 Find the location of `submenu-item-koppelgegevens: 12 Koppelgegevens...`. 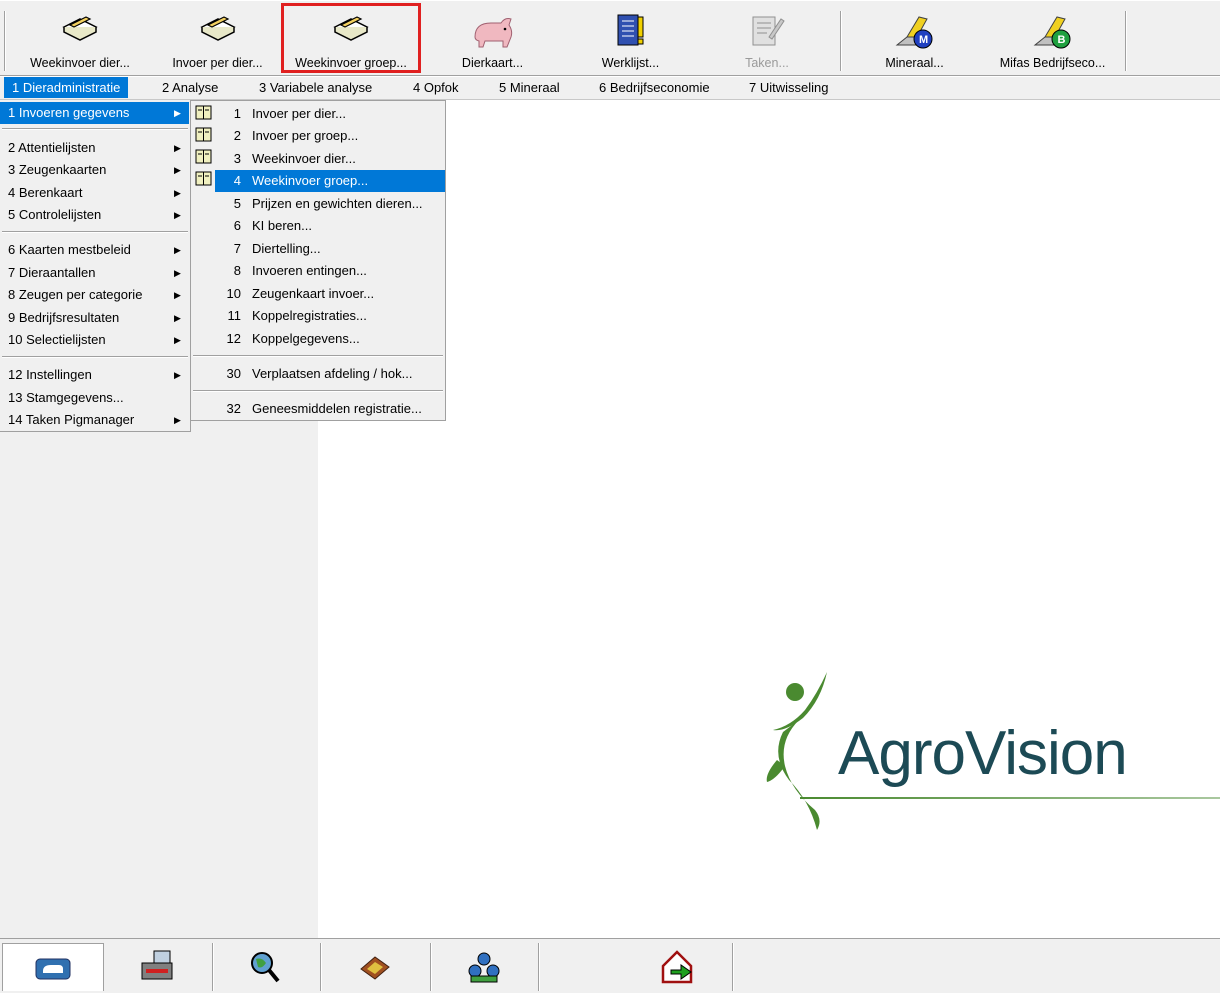

submenu-item-koppelgegevens: 12 Koppelgegevens... is located at coordinates (330, 339).